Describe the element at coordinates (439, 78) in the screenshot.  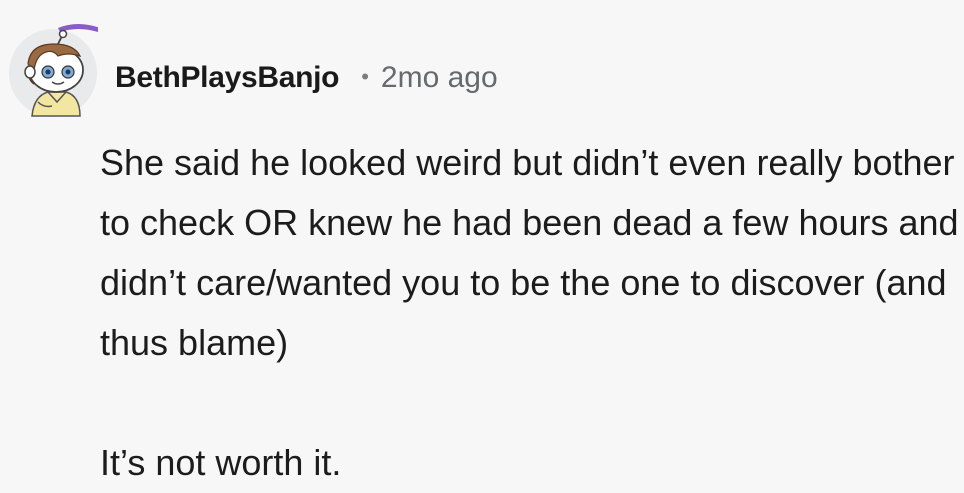
I see `comment-timestamp: 2mo ago` at that location.